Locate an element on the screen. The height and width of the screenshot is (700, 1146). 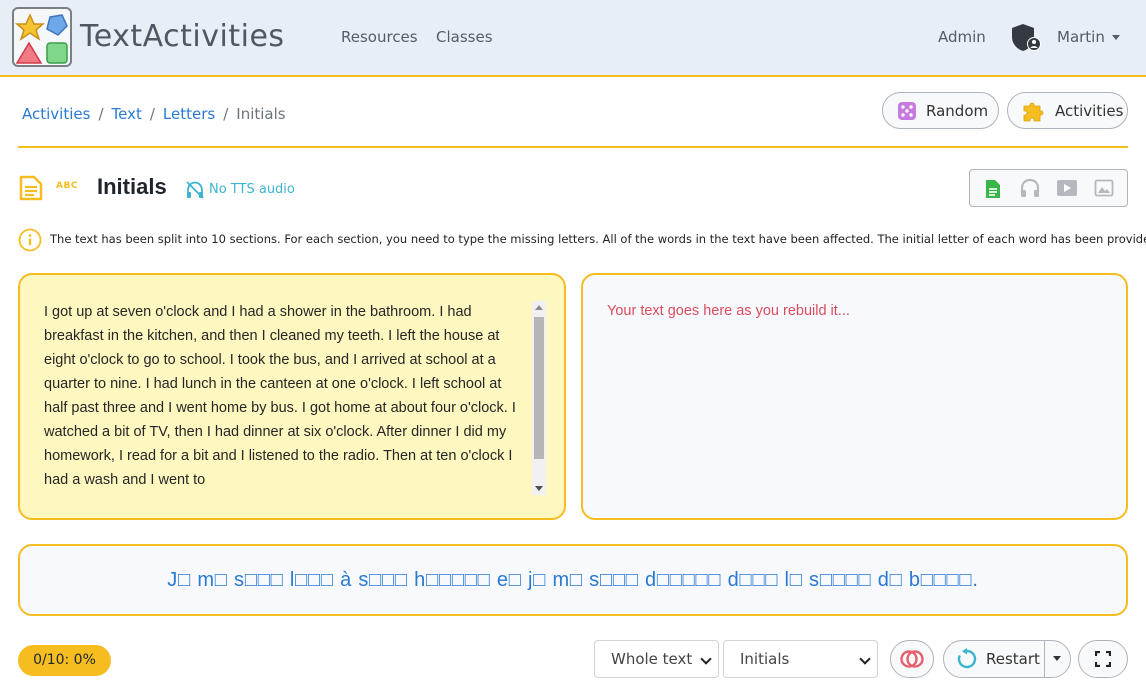
breadcrumb-text: Text is located at coordinates (127, 114).